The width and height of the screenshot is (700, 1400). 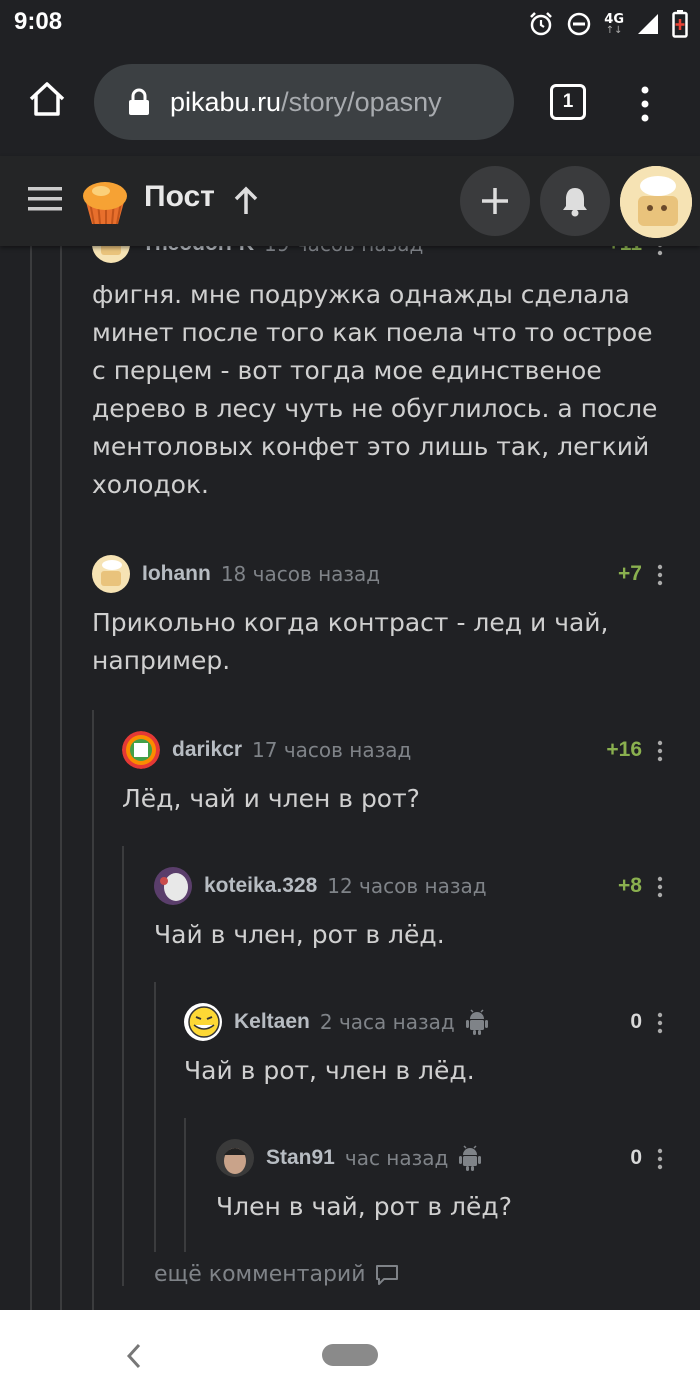 What do you see at coordinates (579, 24) in the screenshot?
I see `dnd-icon` at bounding box center [579, 24].